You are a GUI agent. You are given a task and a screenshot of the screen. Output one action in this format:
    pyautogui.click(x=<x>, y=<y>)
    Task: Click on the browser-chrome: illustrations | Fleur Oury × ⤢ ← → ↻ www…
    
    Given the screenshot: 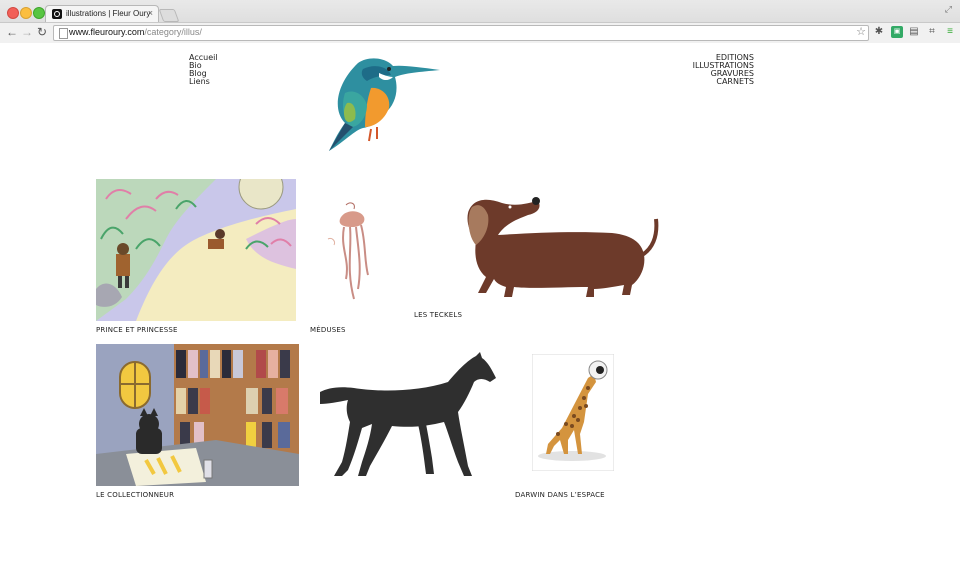 What is the action you would take?
    pyautogui.click(x=480, y=21)
    